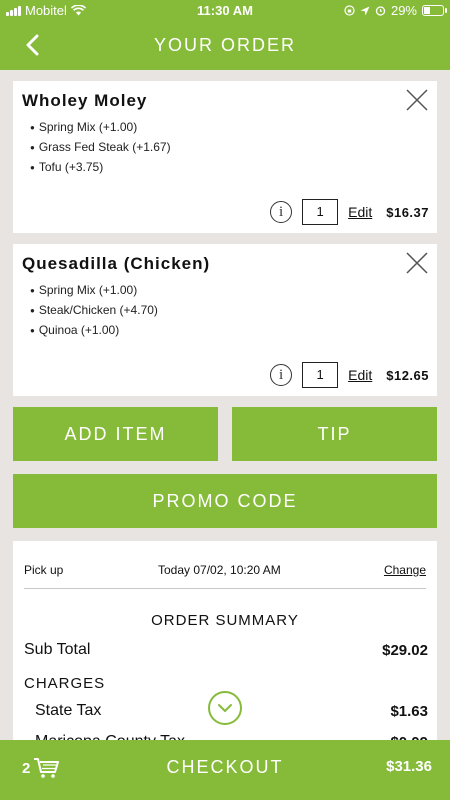 The image size is (450, 800). Describe the element at coordinates (365, 10) in the screenshot. I see `location-icon` at that location.